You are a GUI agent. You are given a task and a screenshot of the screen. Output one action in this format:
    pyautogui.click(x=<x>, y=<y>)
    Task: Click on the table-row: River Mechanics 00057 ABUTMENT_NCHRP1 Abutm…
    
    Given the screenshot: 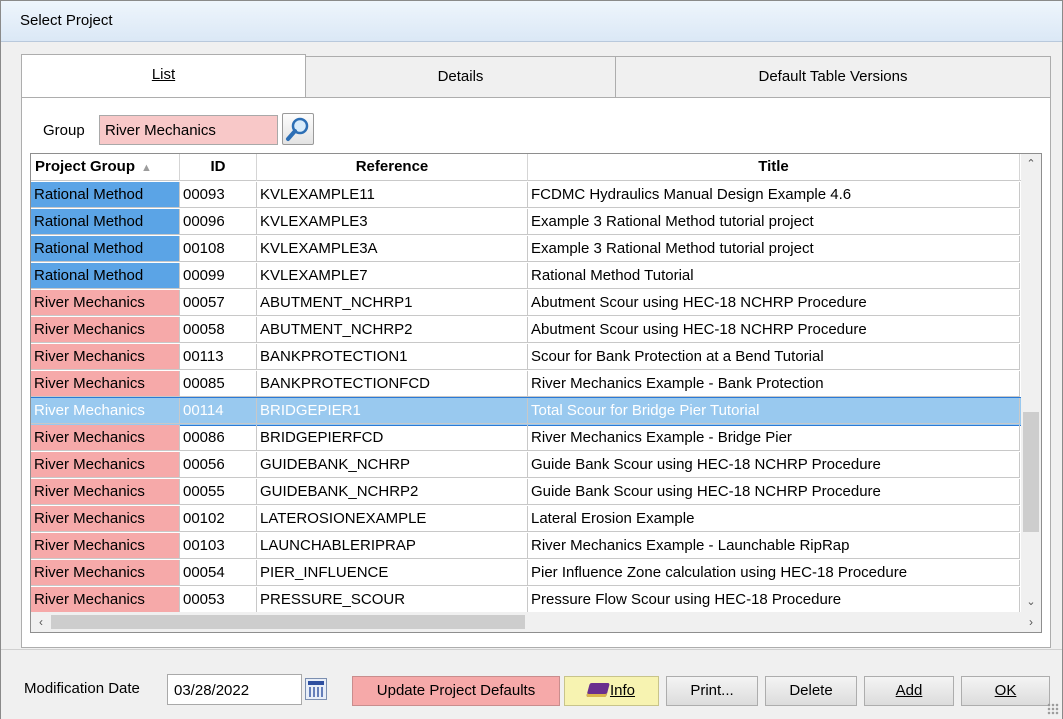 What is the action you would take?
    pyautogui.click(x=526, y=303)
    